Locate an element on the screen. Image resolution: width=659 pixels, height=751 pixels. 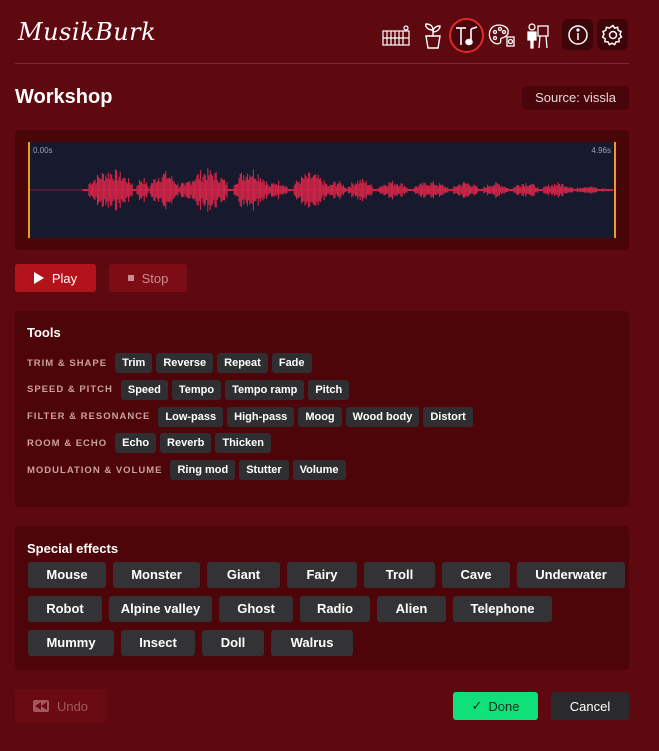
trim-start-marker is located at coordinates (29, 190).